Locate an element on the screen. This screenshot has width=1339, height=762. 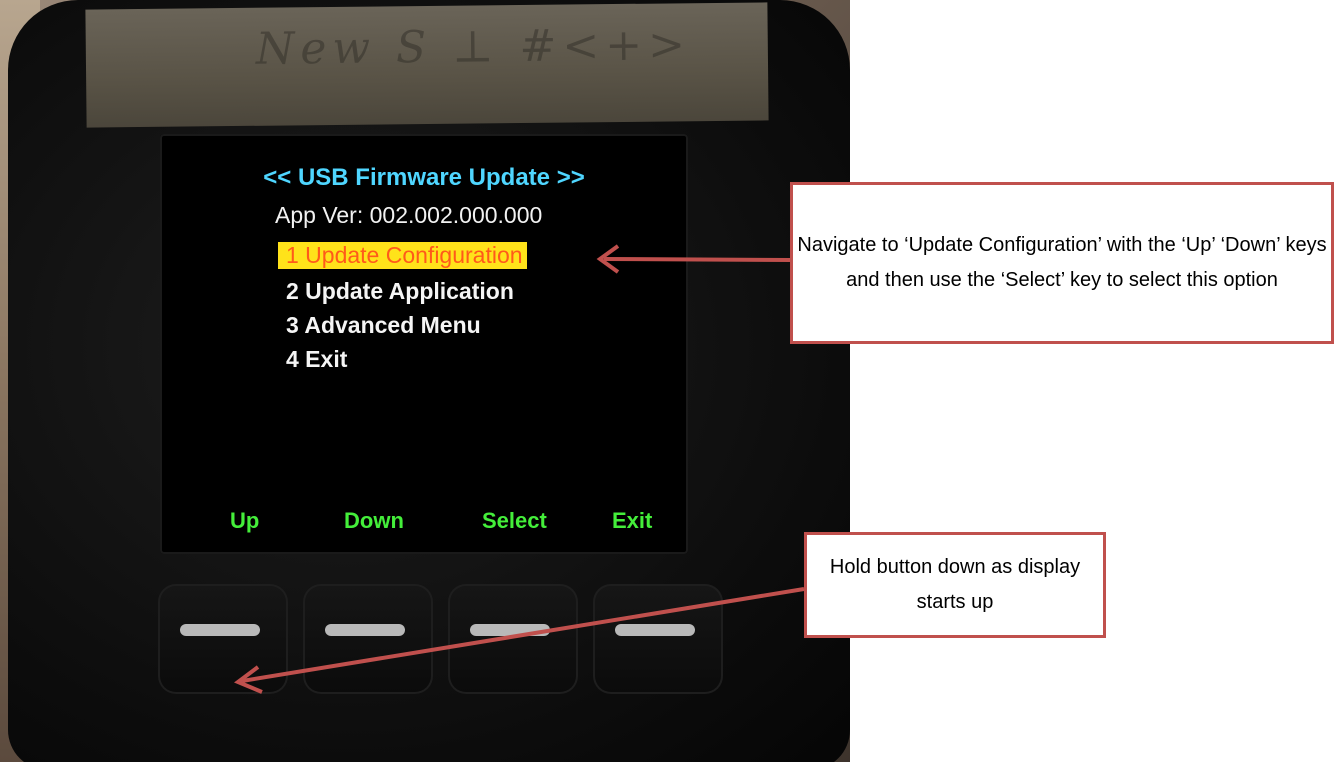
menu-item-update-configuration: 1 Update Configuration is located at coordinates (402, 255).